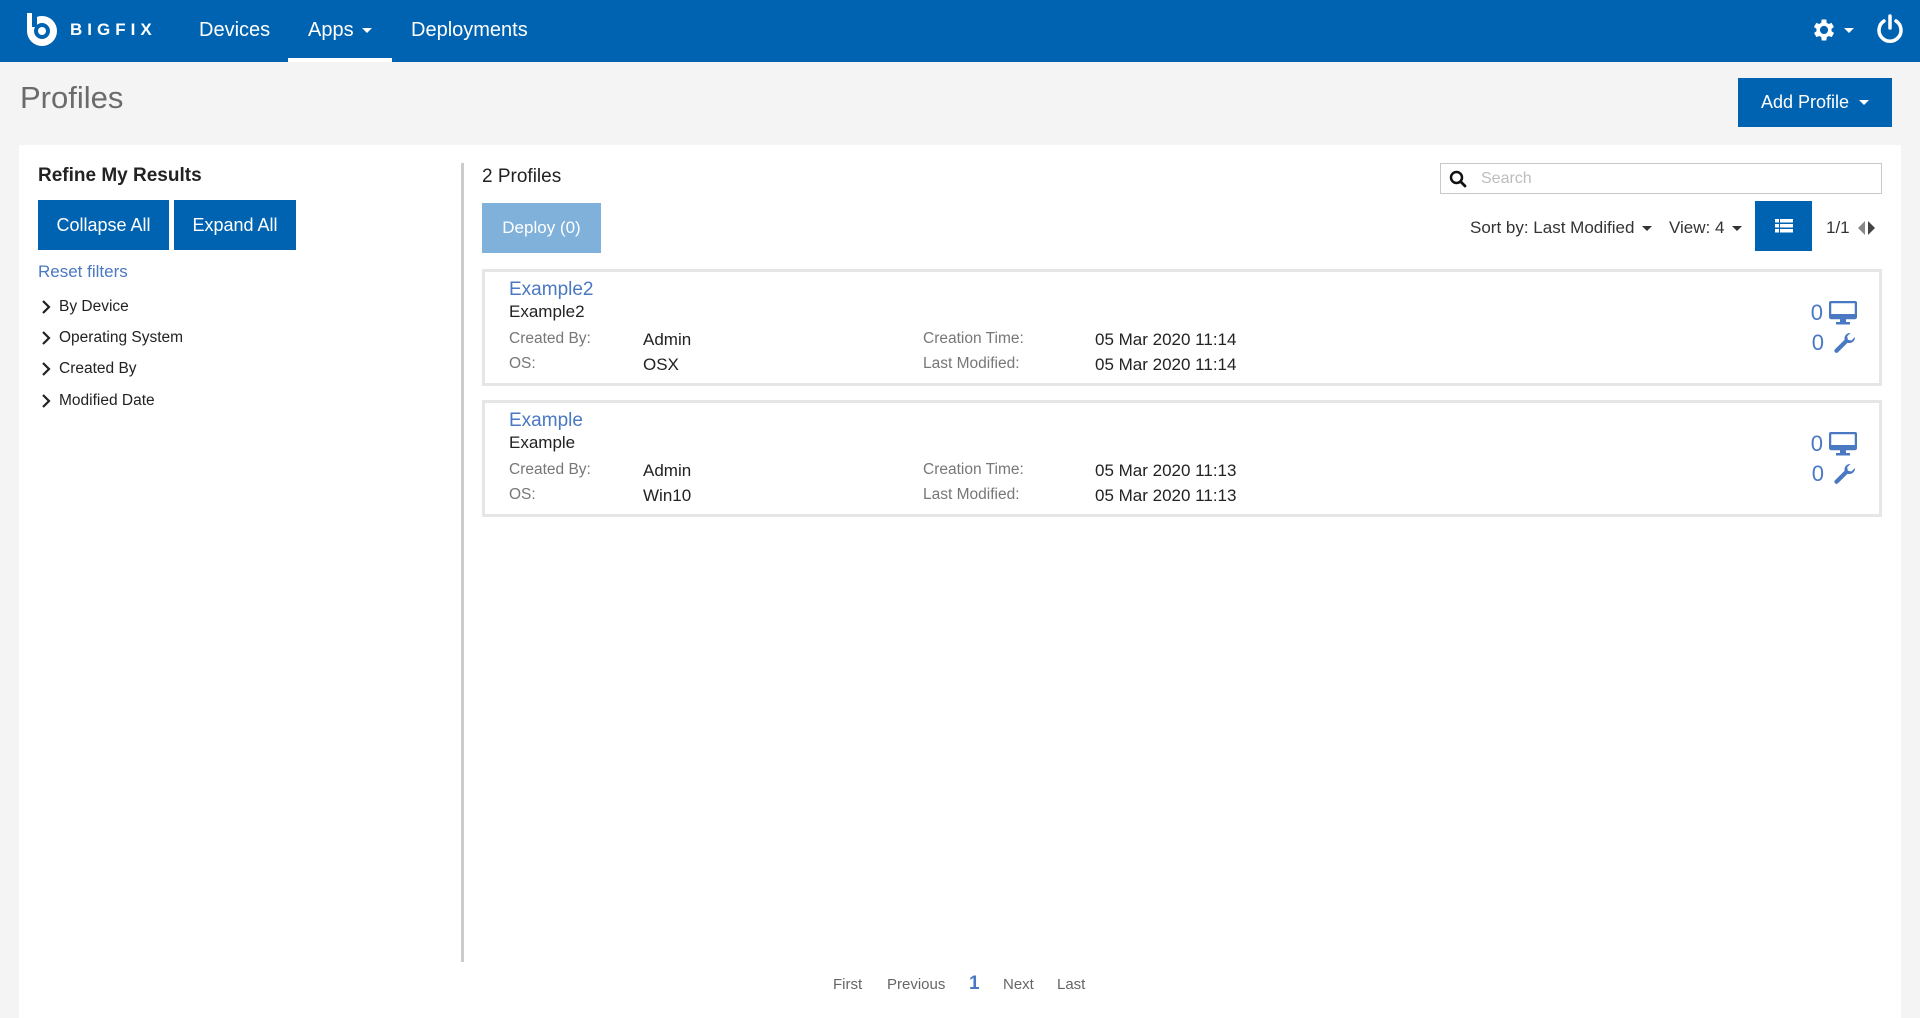  What do you see at coordinates (547, 311) in the screenshot?
I see `profile-description: Example2` at bounding box center [547, 311].